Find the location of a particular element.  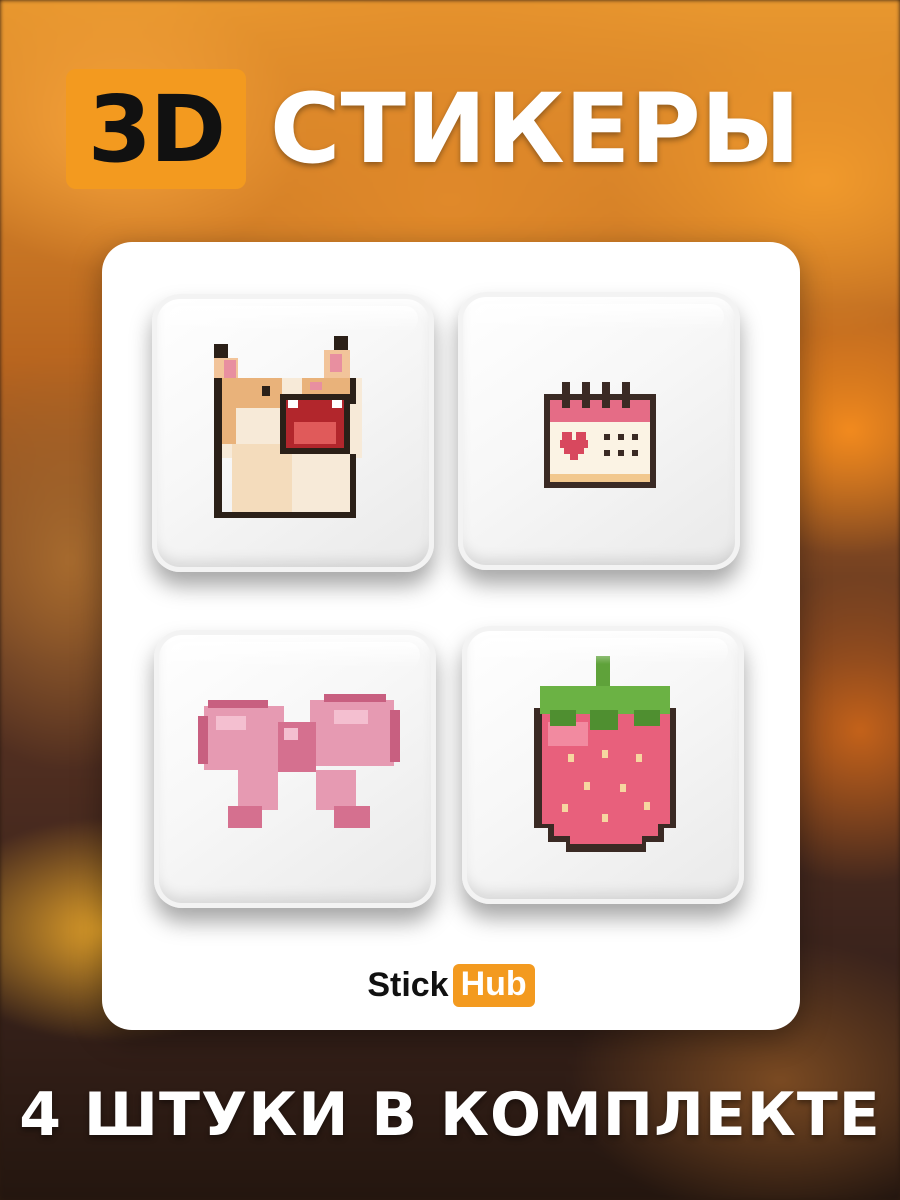

subtitle: 4 ШТУКИ В КОМПЛЕКТЕ is located at coordinates (450, 1115).